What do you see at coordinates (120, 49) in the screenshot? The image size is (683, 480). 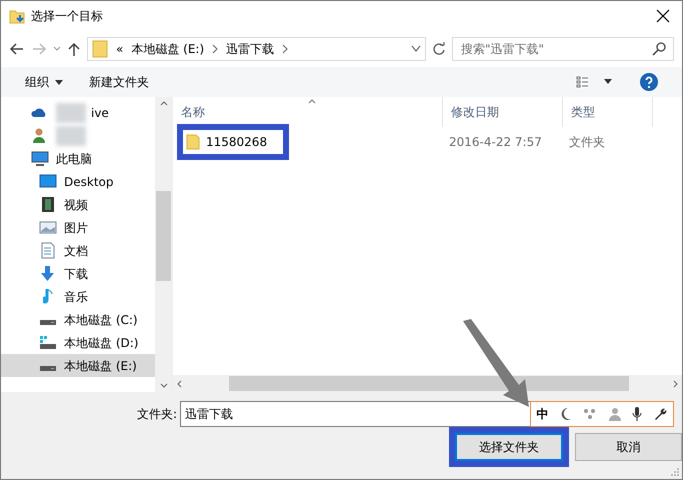 I see `overflow-chevron: «` at bounding box center [120, 49].